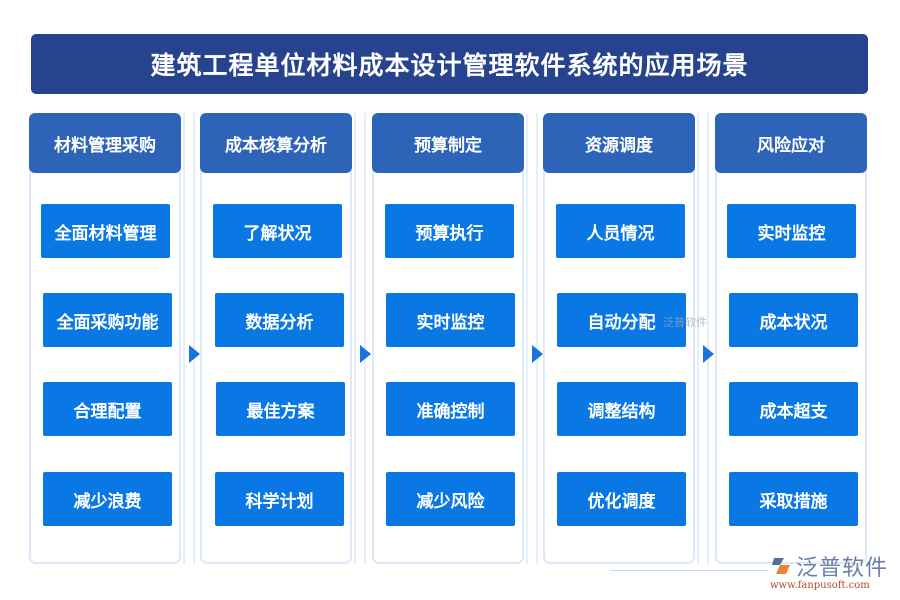 This screenshot has width=900, height=600. What do you see at coordinates (793, 409) in the screenshot?
I see `column-item: 成本超支` at bounding box center [793, 409].